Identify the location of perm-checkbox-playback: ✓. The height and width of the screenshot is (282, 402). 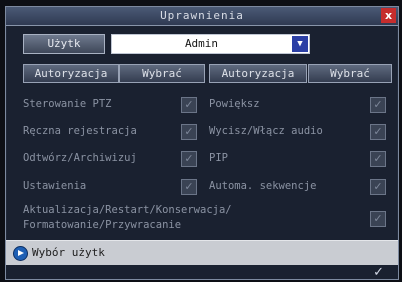
(189, 159).